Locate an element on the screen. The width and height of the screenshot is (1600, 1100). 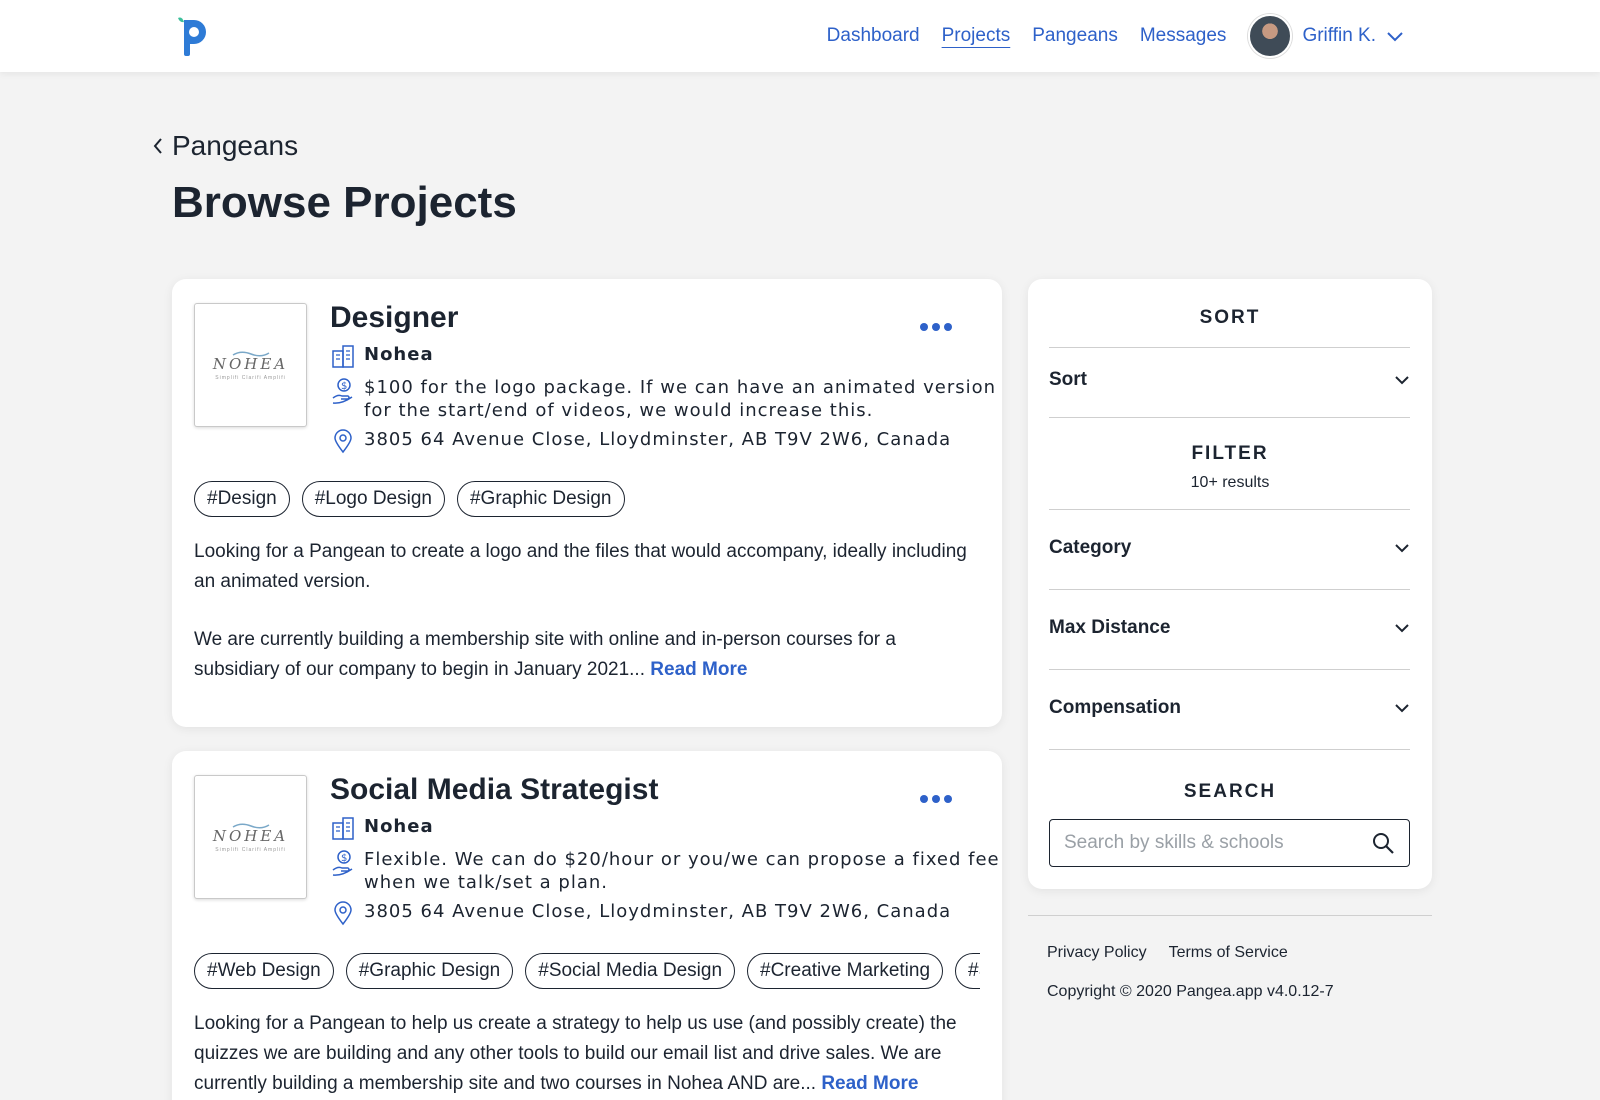
filter-results-count: 10+ results is located at coordinates (1230, 482).